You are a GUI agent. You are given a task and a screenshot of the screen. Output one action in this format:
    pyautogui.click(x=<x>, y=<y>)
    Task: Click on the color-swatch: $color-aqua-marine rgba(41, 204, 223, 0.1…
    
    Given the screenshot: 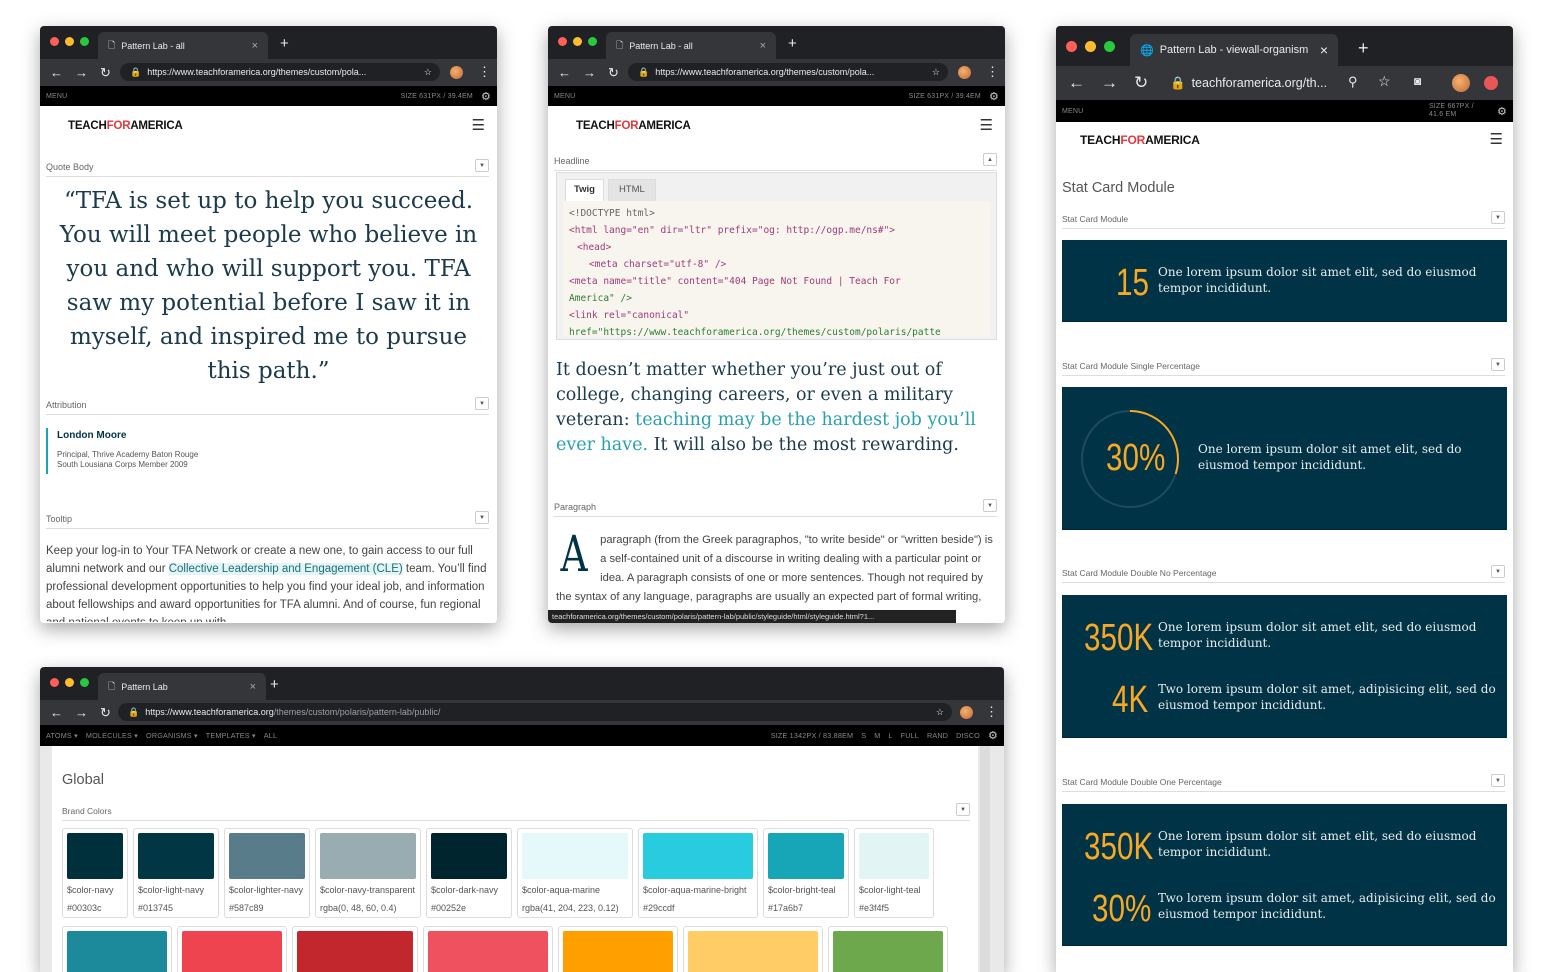 What is the action you would take?
    pyautogui.click(x=575, y=873)
    